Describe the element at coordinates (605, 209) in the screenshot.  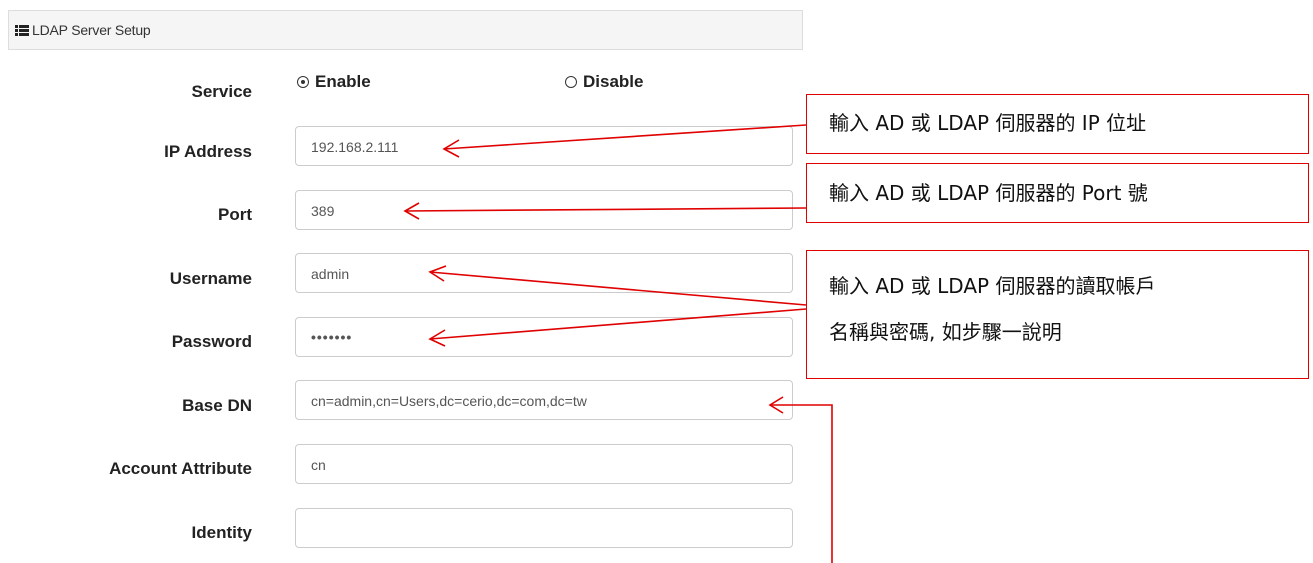
I see `arrow-port` at that location.